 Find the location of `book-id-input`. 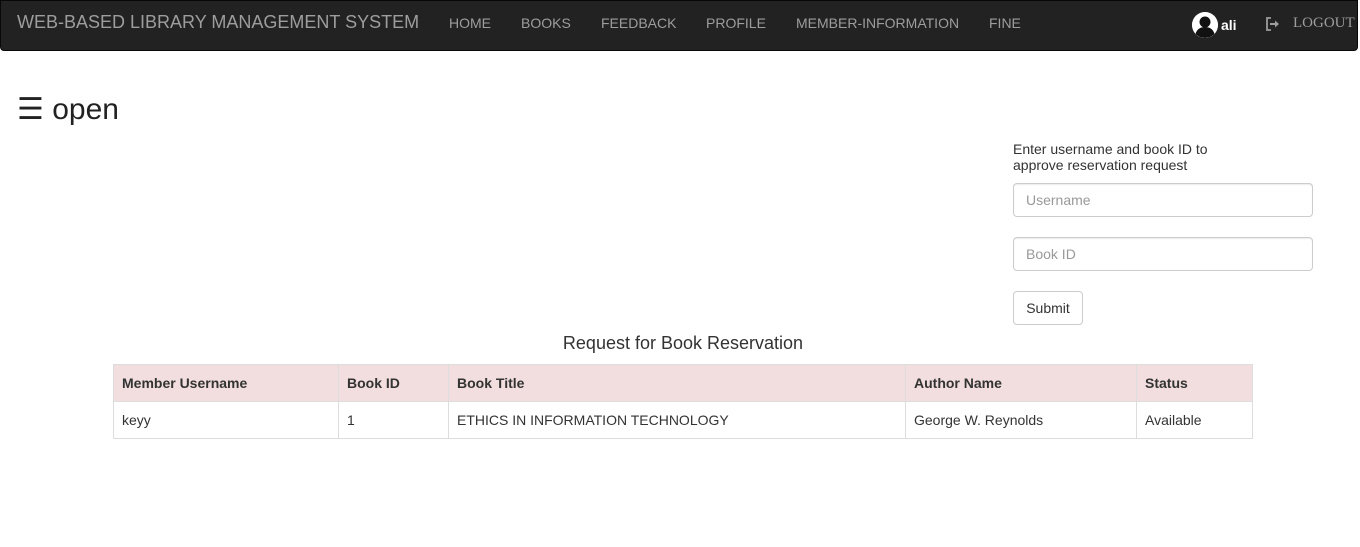

book-id-input is located at coordinates (1163, 254).